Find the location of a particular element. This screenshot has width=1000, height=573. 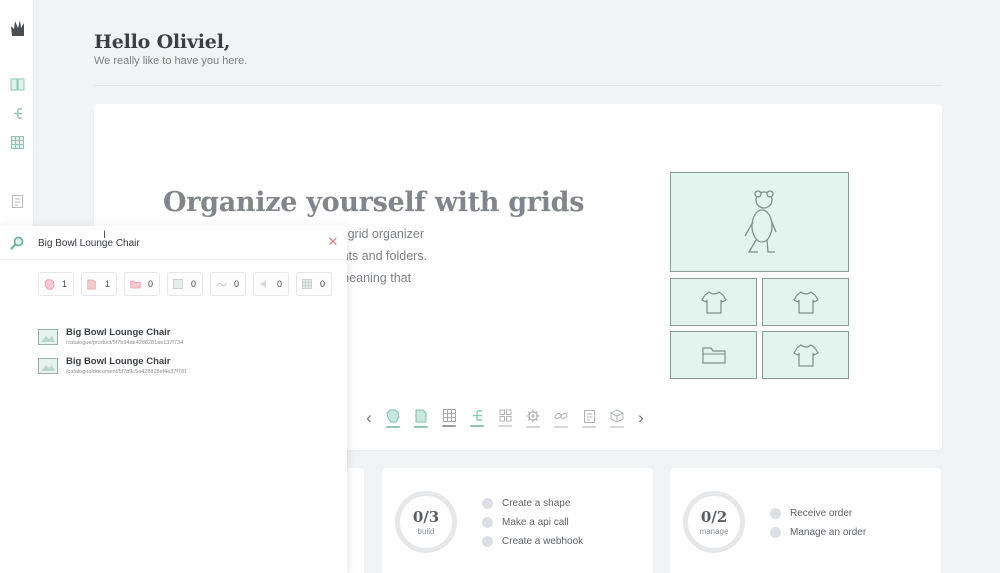

progress-count: 0/3 is located at coordinates (426, 517).